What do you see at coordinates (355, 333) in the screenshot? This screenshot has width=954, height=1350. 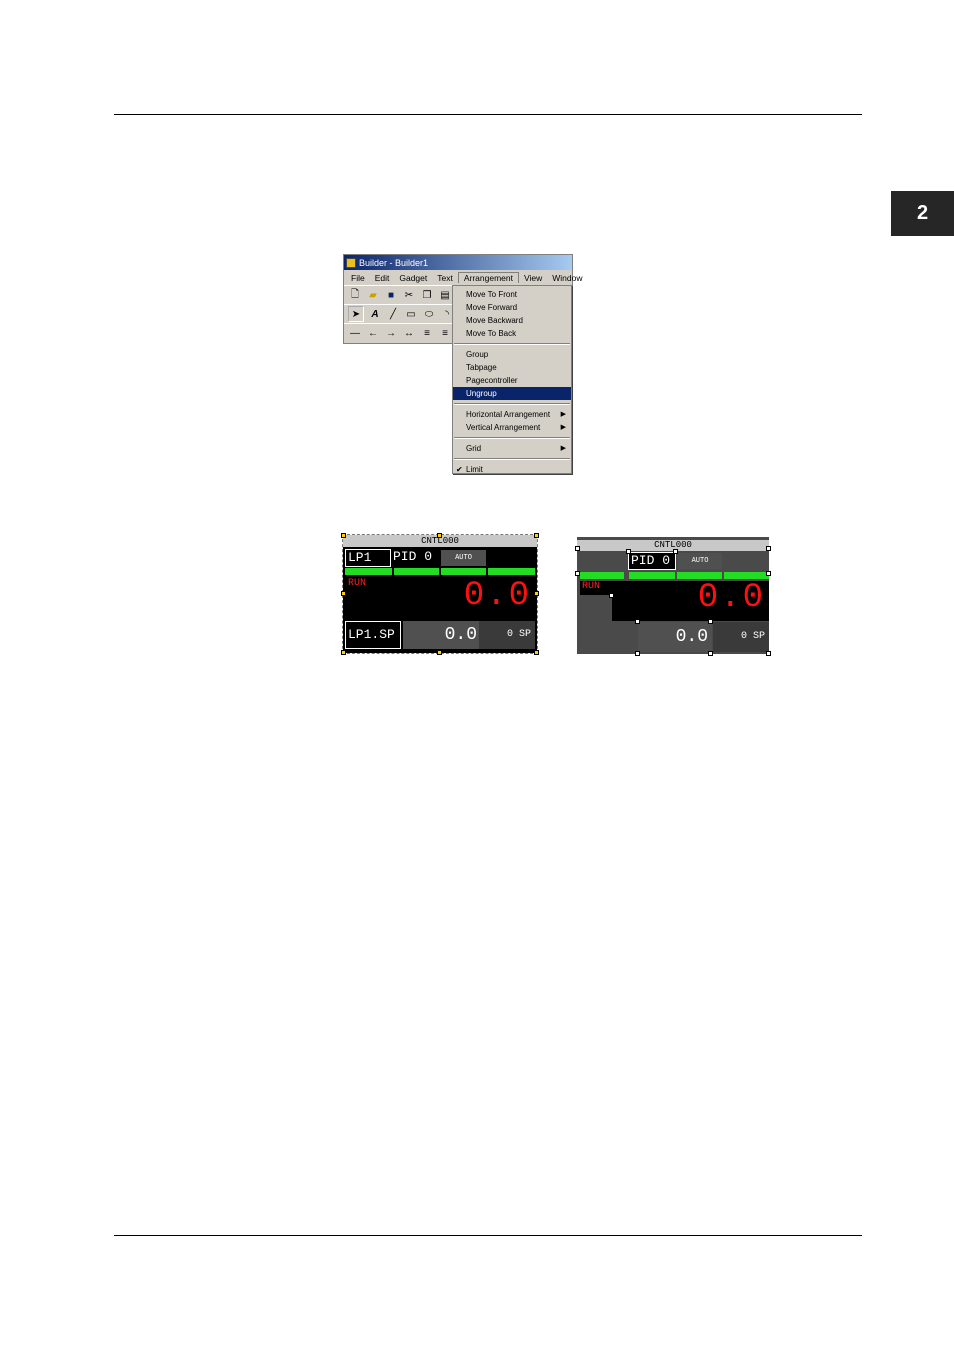 I see `line-plain-icon: —` at bounding box center [355, 333].